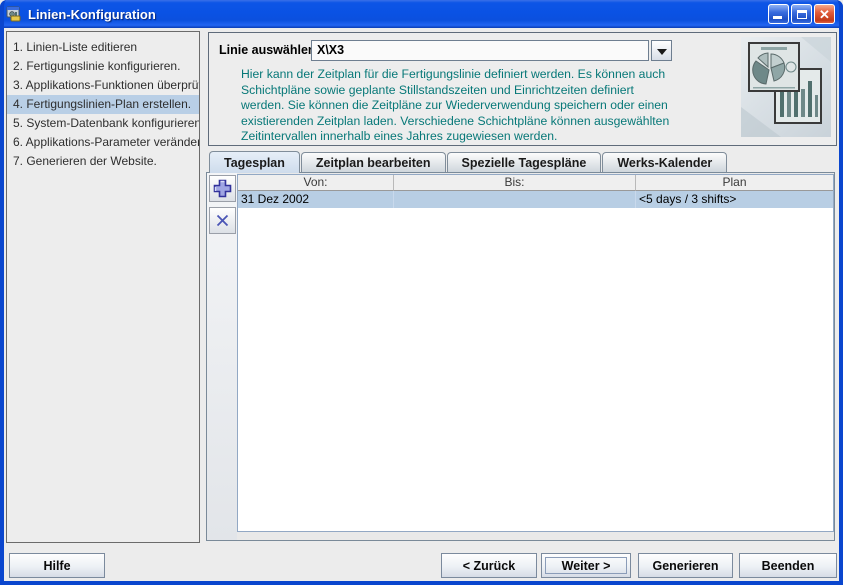 The image size is (843, 585). I want to click on sidebar-item-step4: 4. Fertigungslinien-Plan erstellen., so click(103, 104).